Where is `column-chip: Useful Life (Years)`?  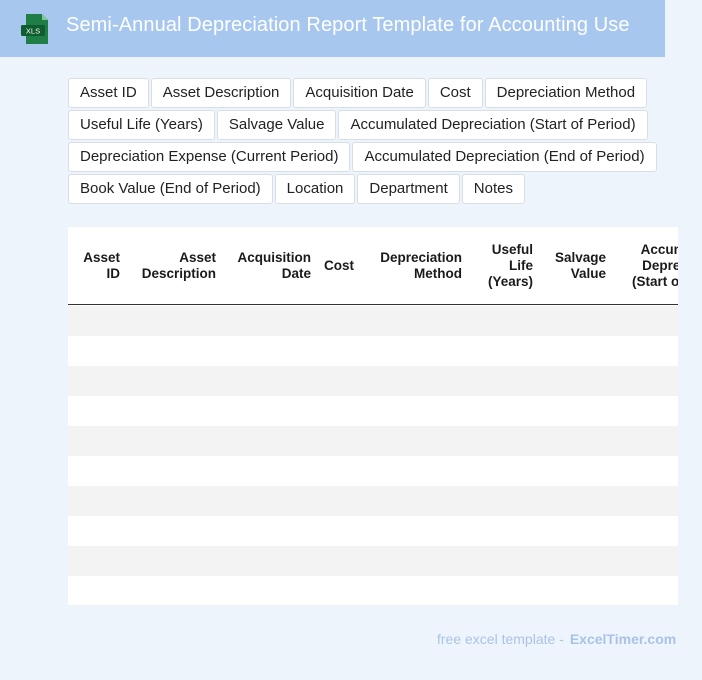
column-chip: Useful Life (Years) is located at coordinates (141, 125).